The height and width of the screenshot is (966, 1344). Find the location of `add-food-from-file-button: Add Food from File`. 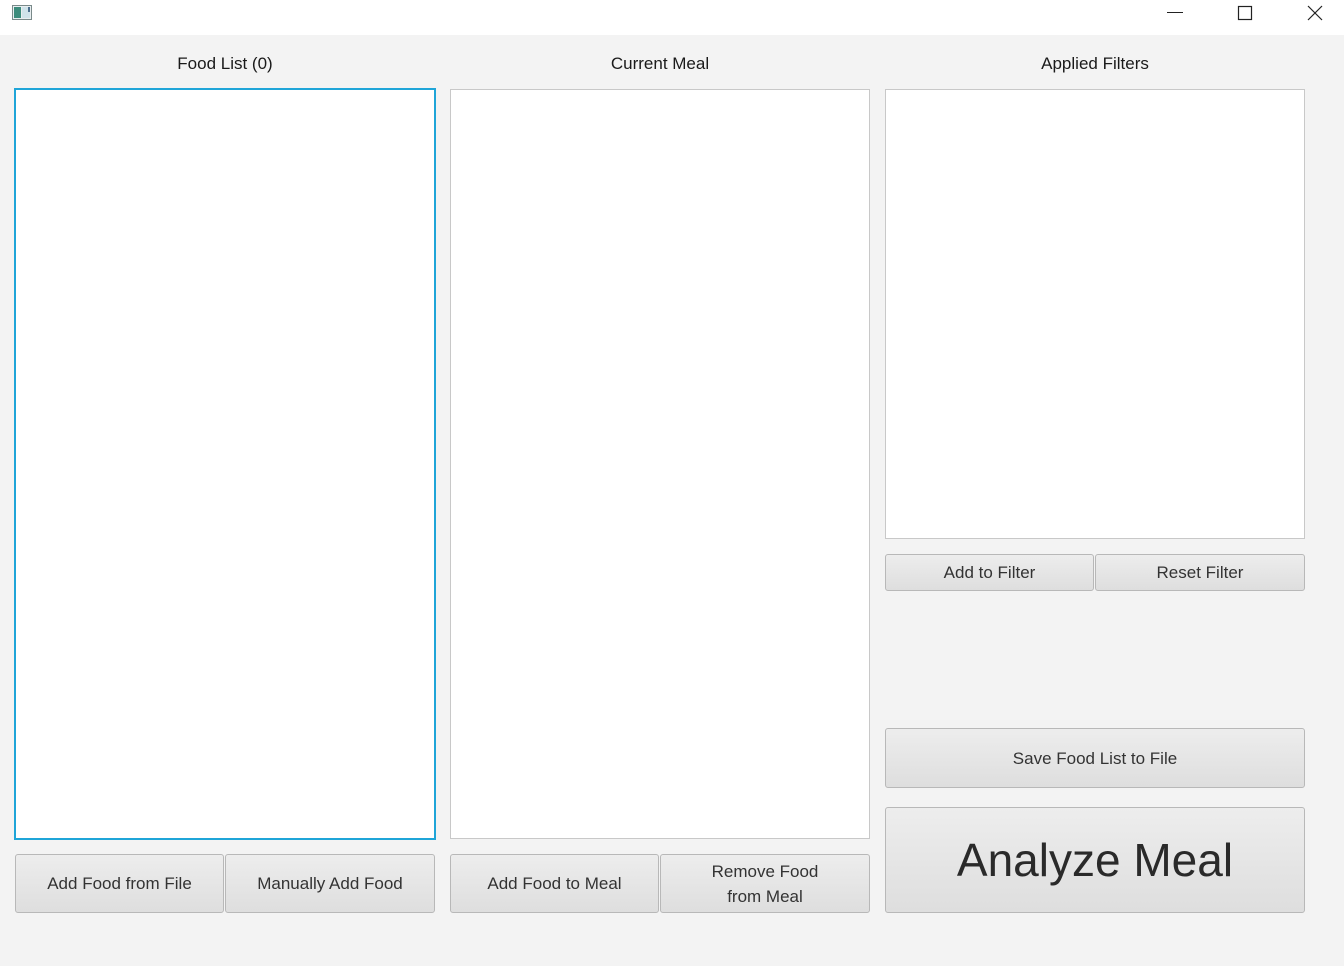

add-food-from-file-button: Add Food from File is located at coordinates (119, 883).